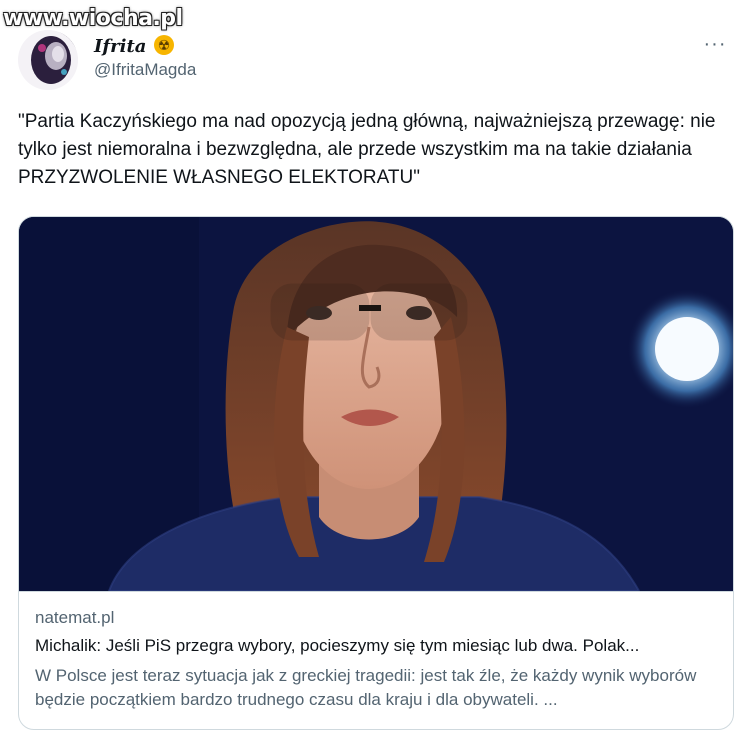 The image size is (750, 740). What do you see at coordinates (120, 46) in the screenshot?
I see `display-name: Ifrita` at bounding box center [120, 46].